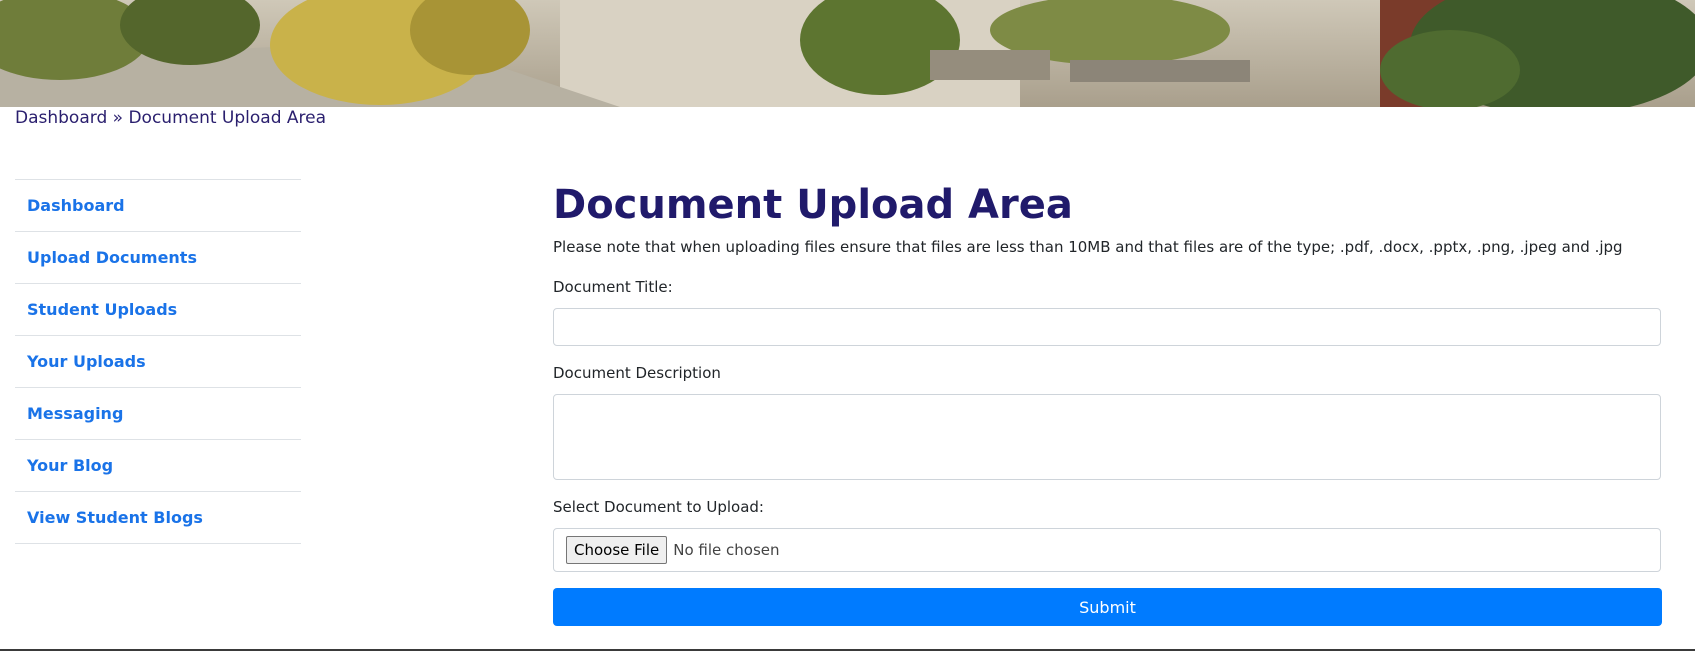 The height and width of the screenshot is (651, 1695). What do you see at coordinates (61, 118) in the screenshot?
I see `breadcrumb-dashboard-link: Dashboard` at bounding box center [61, 118].